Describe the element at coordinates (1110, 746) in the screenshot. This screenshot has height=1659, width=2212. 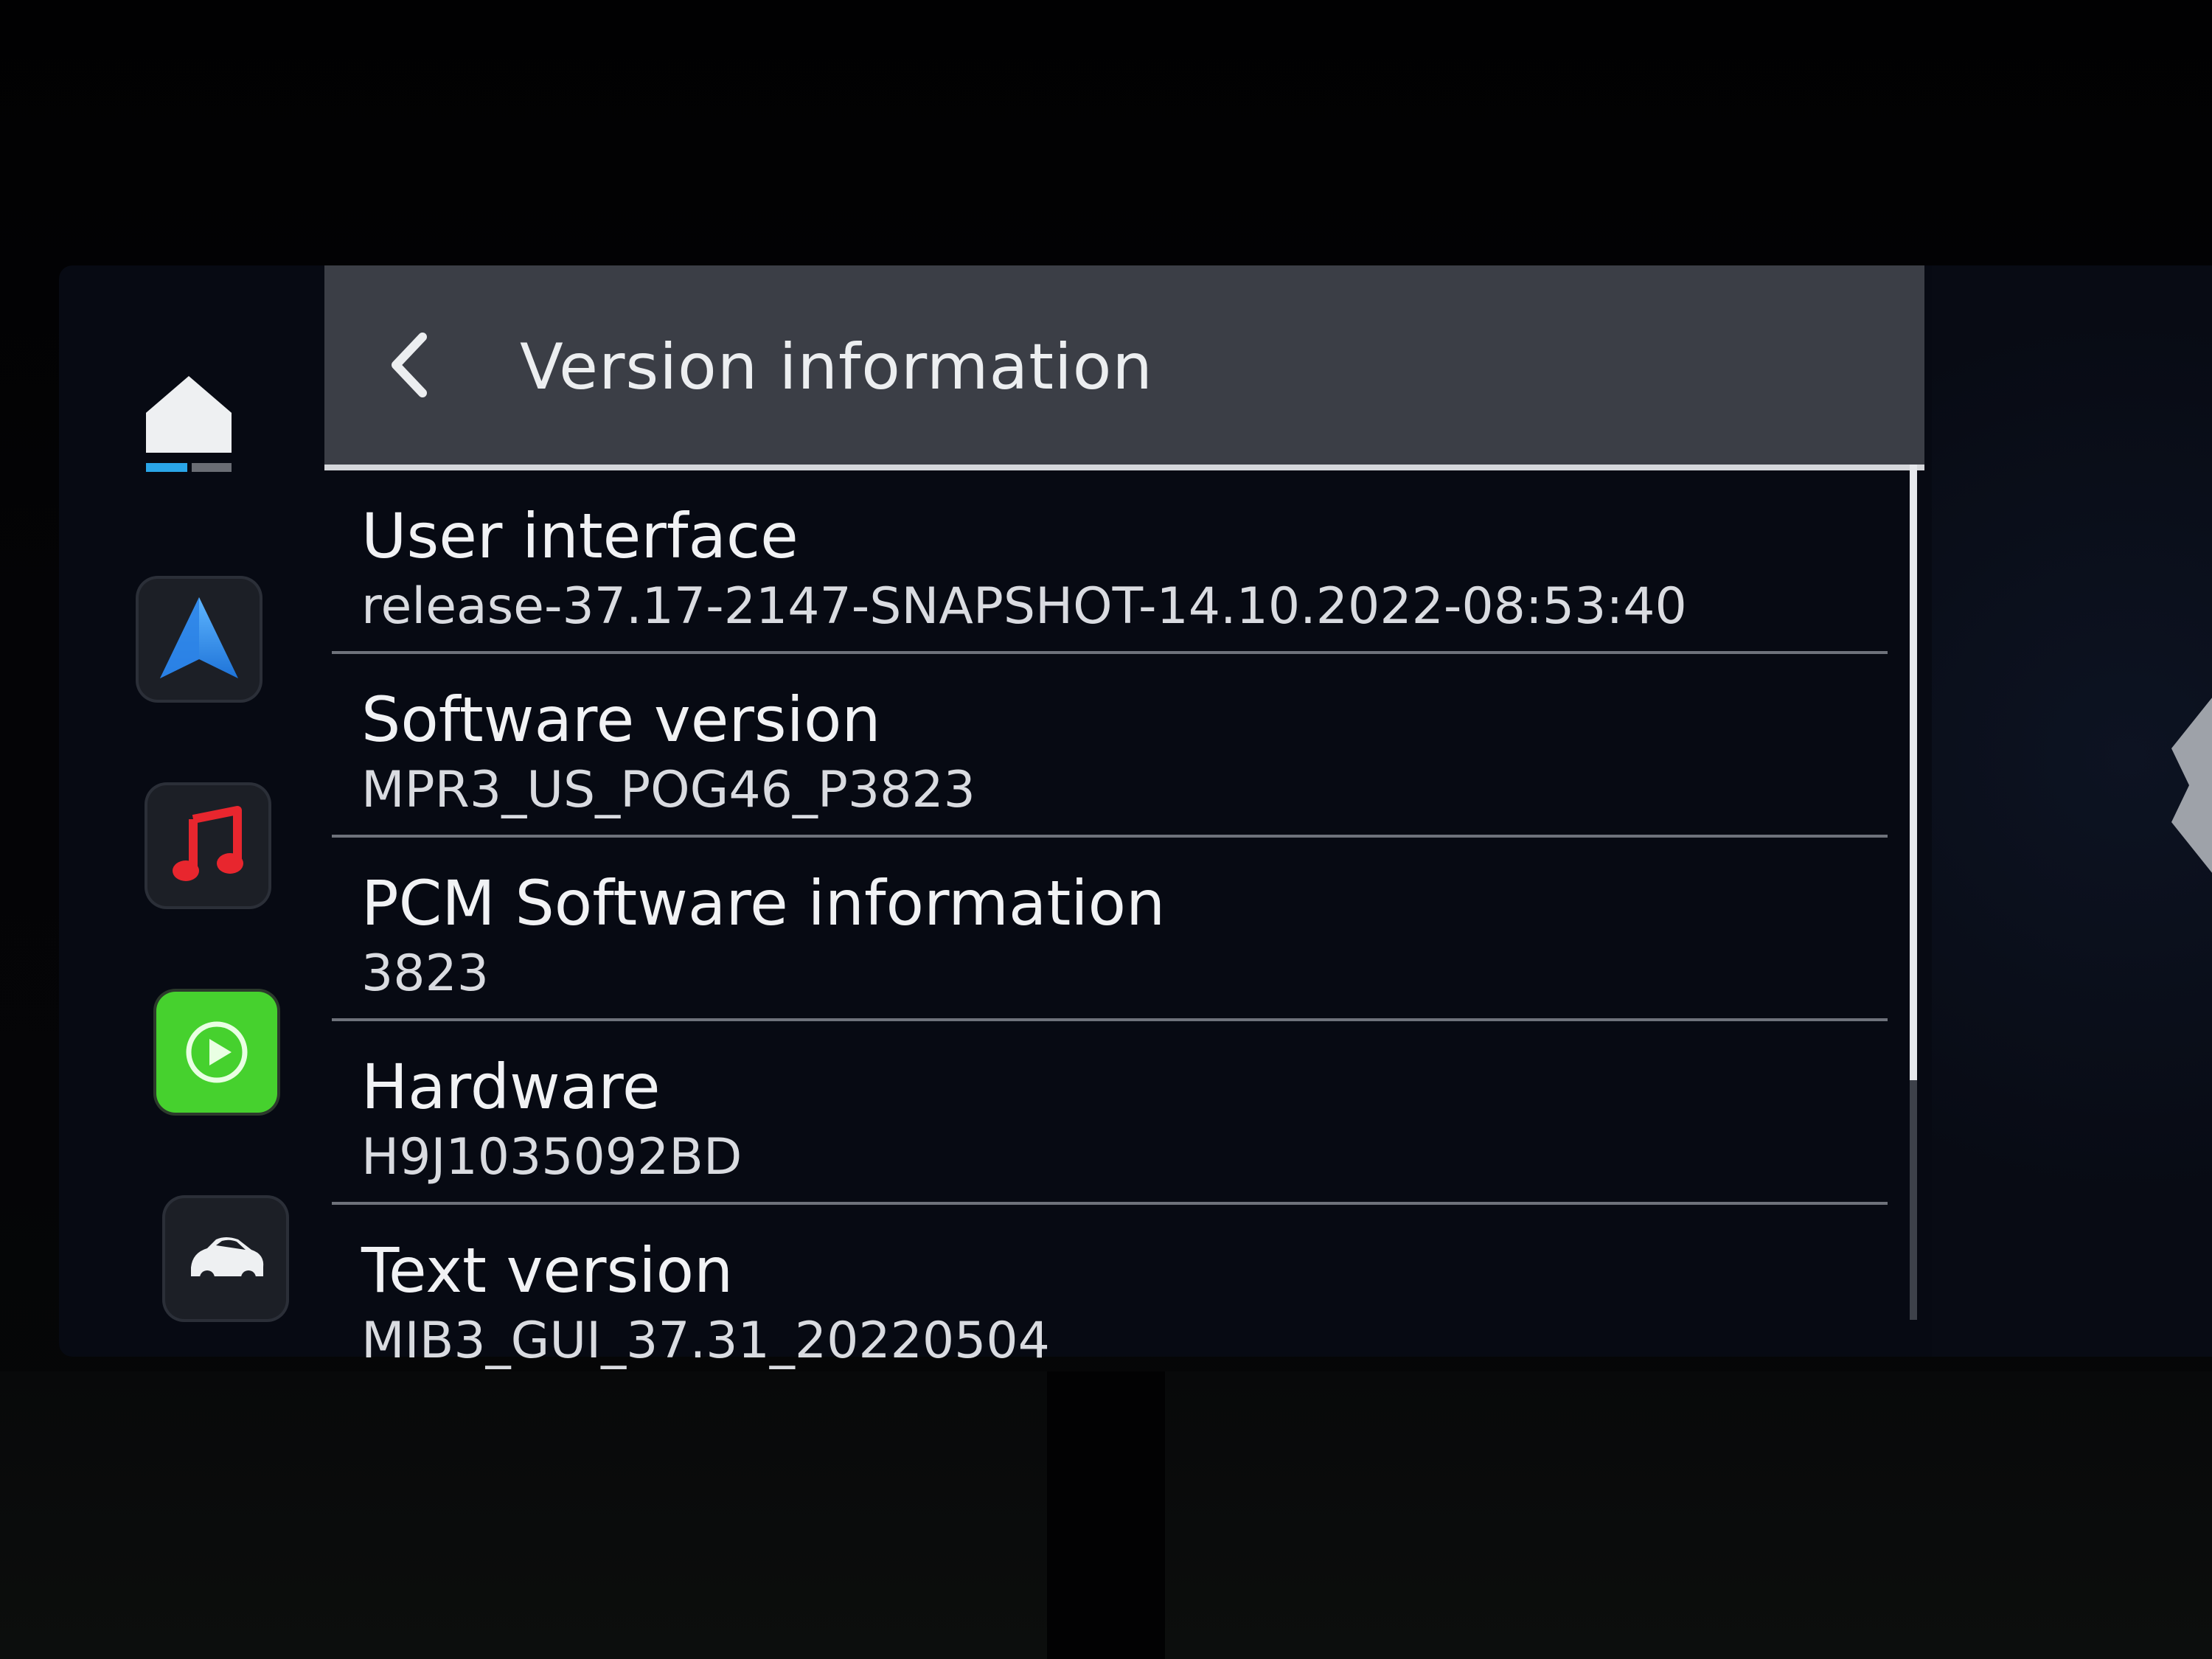
I see `list-item-software-version: Software version MPR3_US_POG46_P3823` at that location.